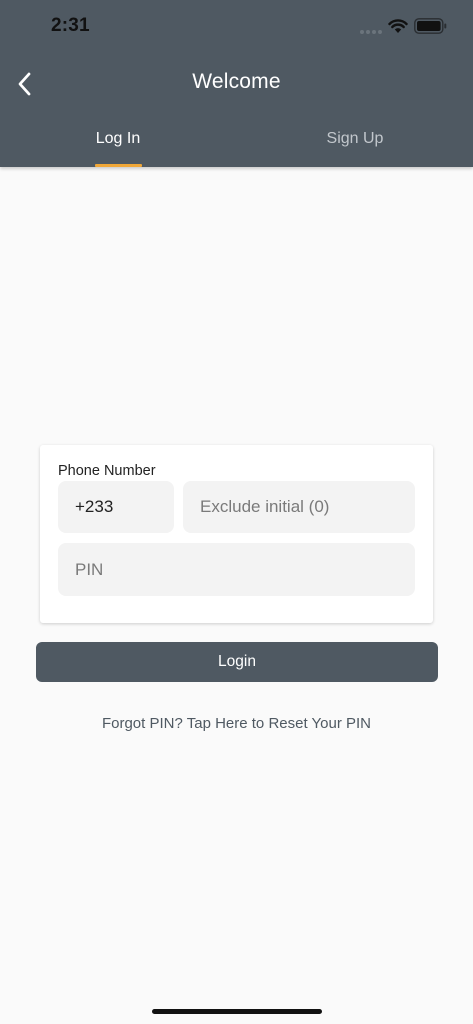 The width and height of the screenshot is (473, 1024). I want to click on tab-sign-up: Sign Up, so click(355, 143).